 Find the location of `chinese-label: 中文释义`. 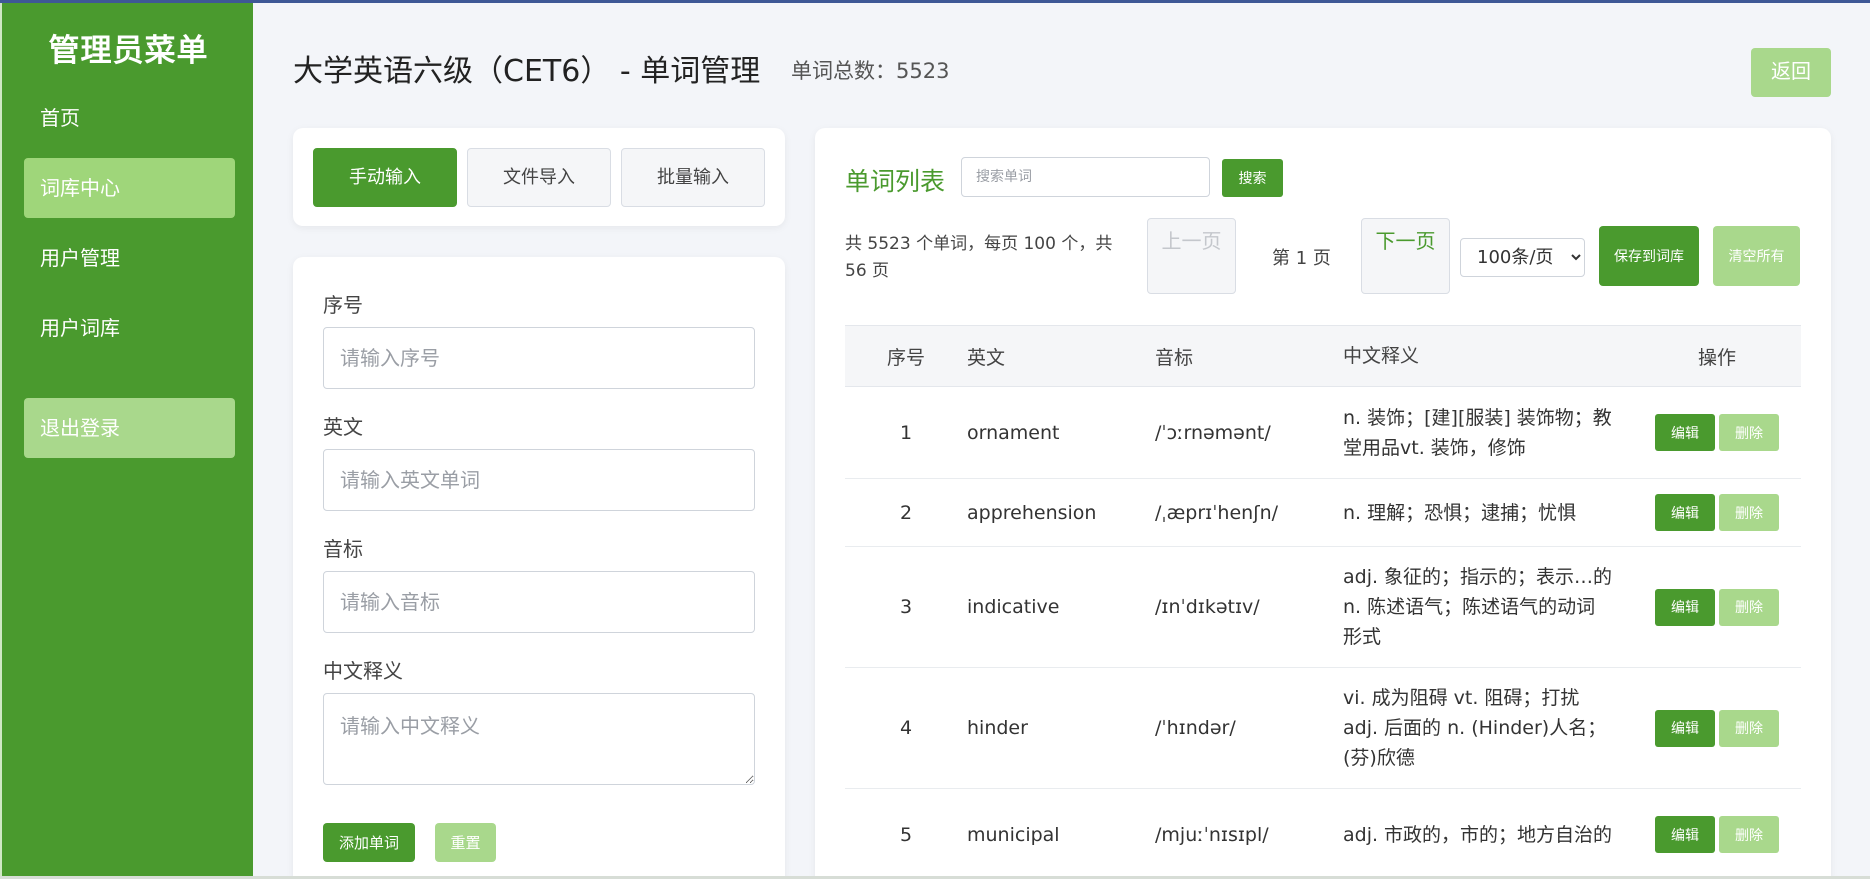

chinese-label: 中文释义 is located at coordinates (363, 671).